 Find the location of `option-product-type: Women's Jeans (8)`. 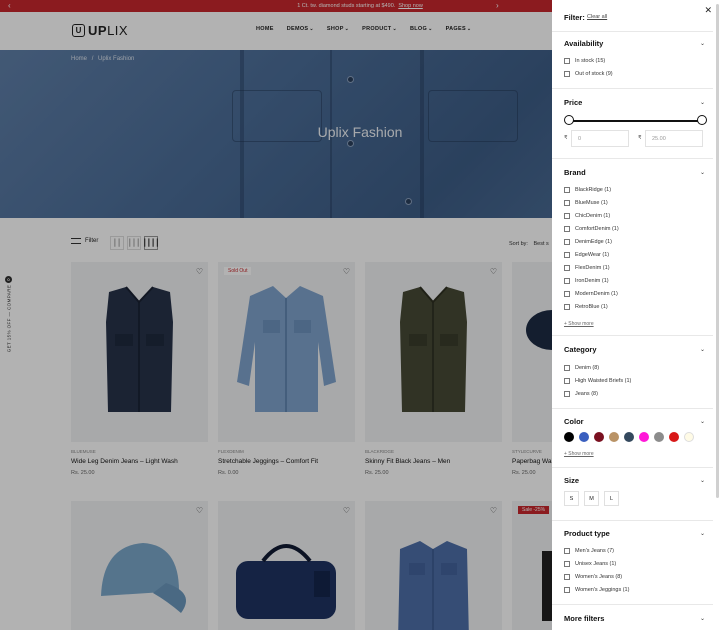

option-product-type: Women's Jeans (8) is located at coordinates (593, 577).